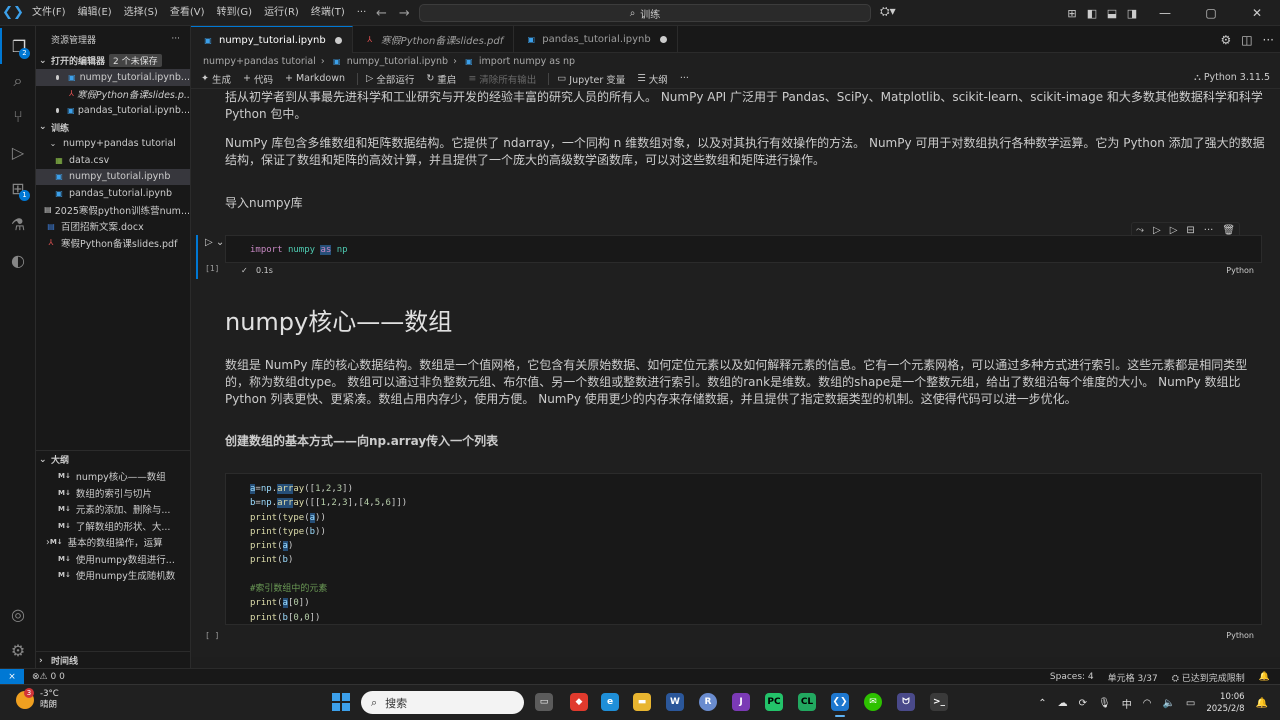  I want to click on weather-widget: 3 -3°C 晴朗, so click(37, 699).